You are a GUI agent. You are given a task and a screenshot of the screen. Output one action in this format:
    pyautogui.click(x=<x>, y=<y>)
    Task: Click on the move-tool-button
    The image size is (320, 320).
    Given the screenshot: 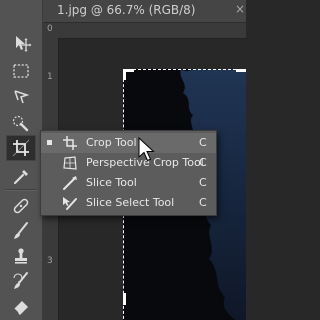 What is the action you would take?
    pyautogui.click(x=21, y=43)
    